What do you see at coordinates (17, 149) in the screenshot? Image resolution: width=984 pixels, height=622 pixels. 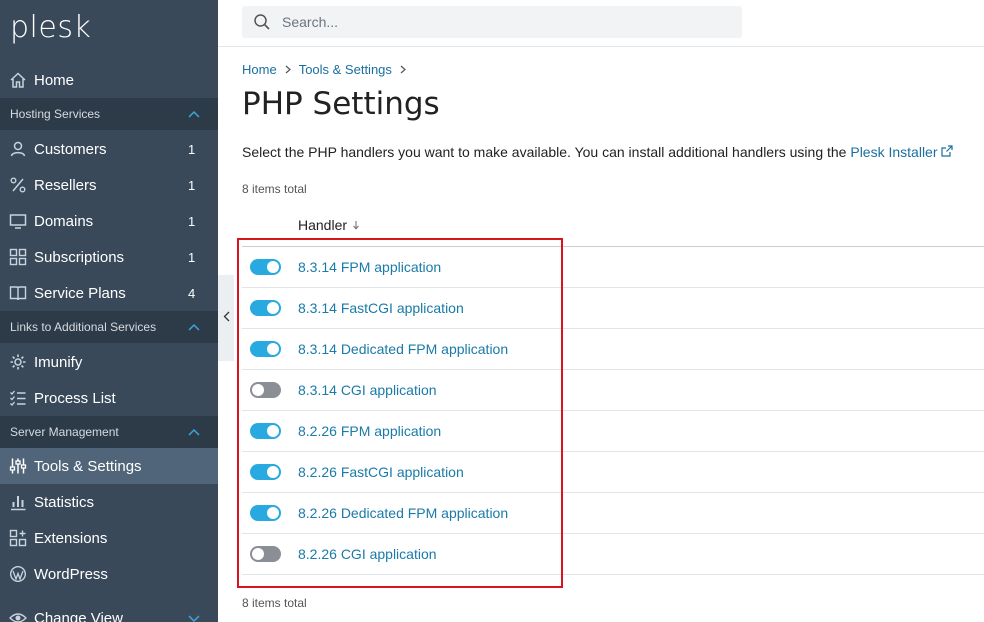 I see `user-icon` at bounding box center [17, 149].